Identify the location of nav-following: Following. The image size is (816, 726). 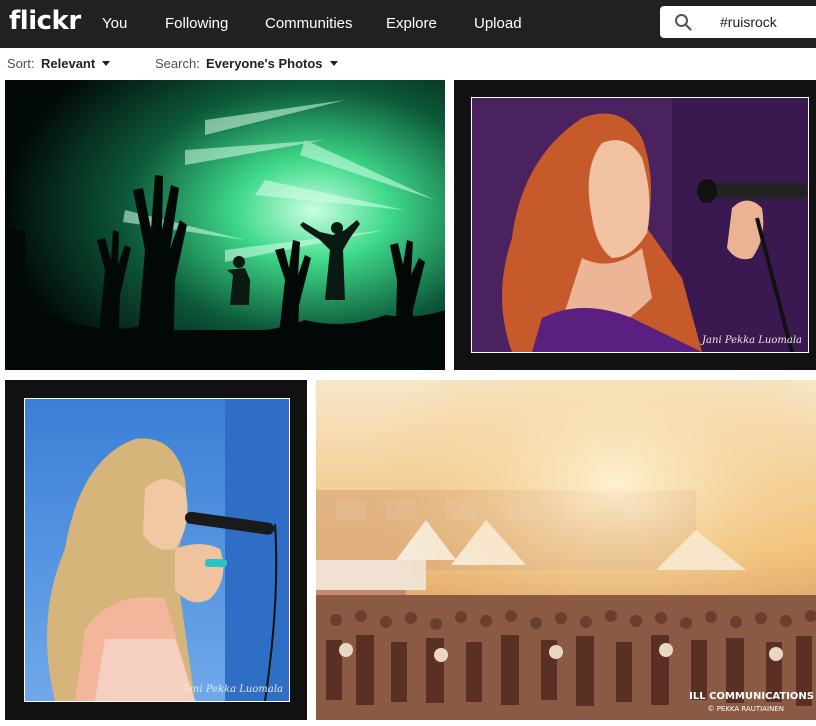
(196, 23).